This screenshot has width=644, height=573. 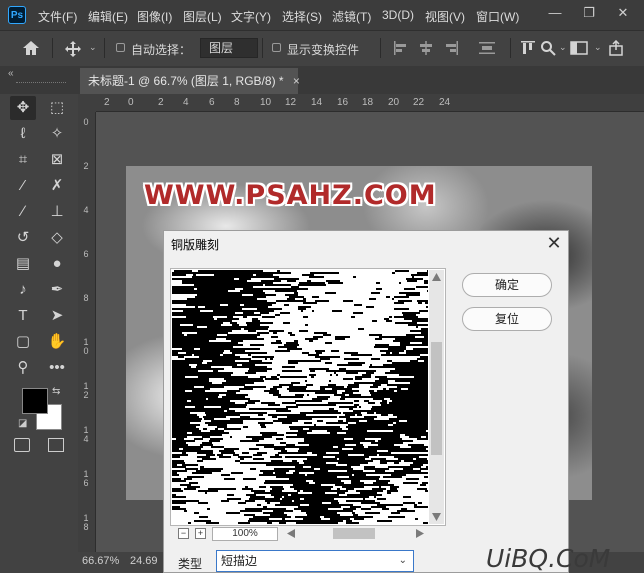 What do you see at coordinates (451, 48) in the screenshot?
I see `align-right-icon` at bounding box center [451, 48].